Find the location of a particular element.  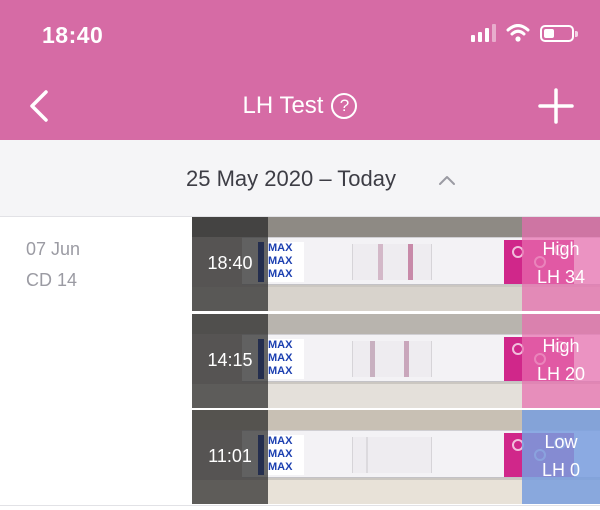

status-icons is located at coordinates (524, 33).